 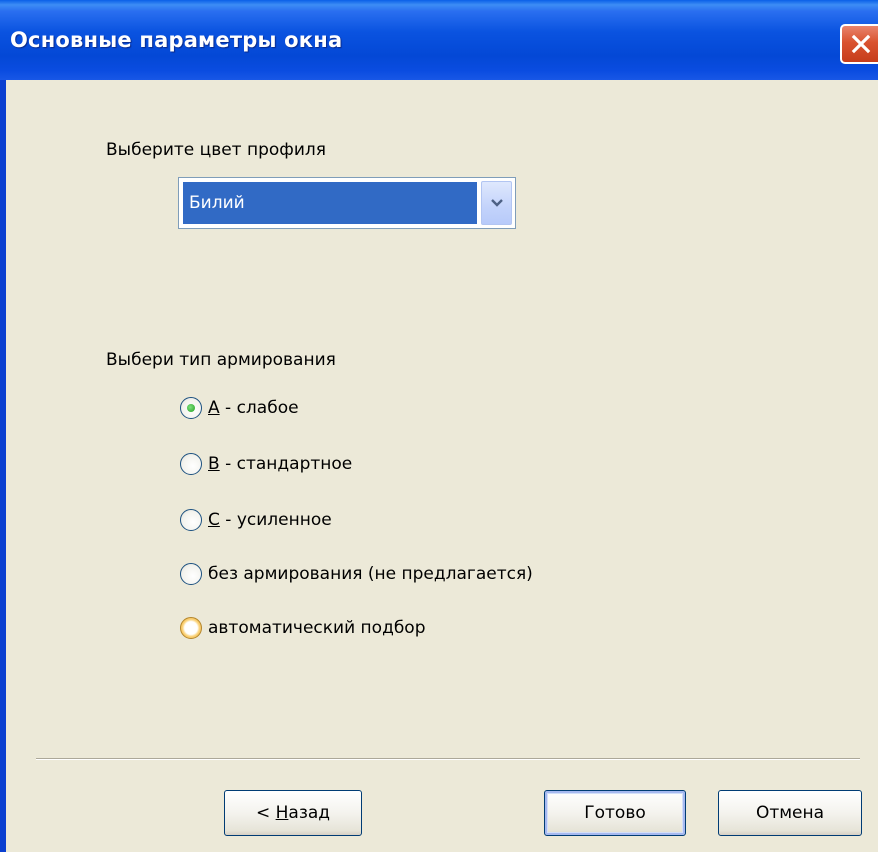 What do you see at coordinates (191, 408) in the screenshot?
I see `radio-button-checked` at bounding box center [191, 408].